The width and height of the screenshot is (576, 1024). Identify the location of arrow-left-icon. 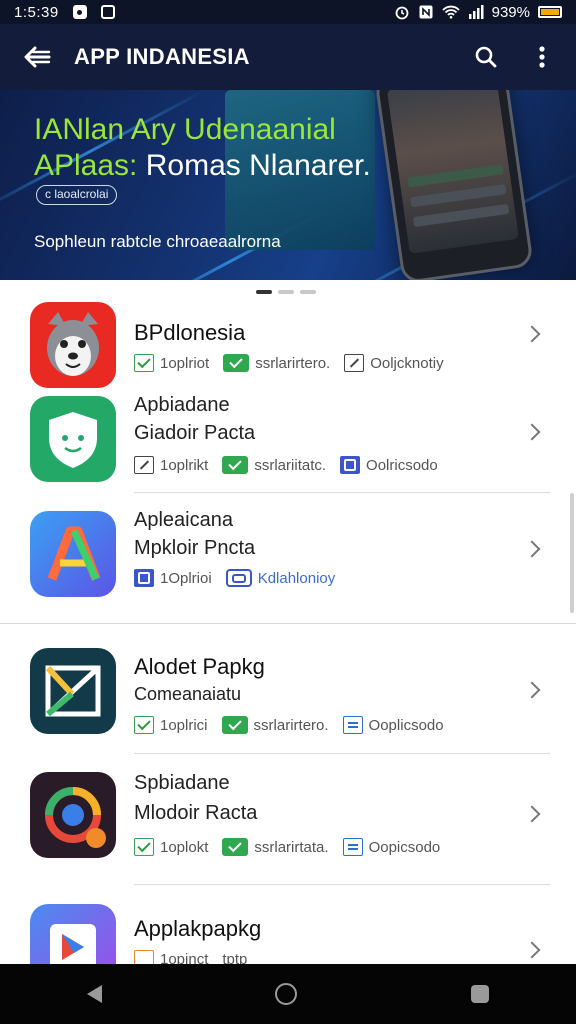
(37, 57).